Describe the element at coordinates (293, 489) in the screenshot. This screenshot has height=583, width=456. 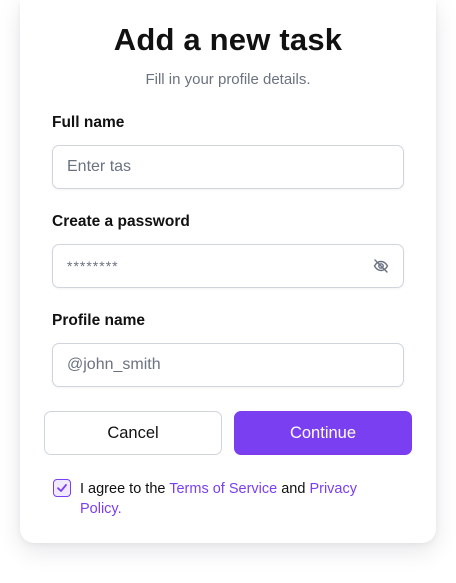
I see `agreement-middle: and` at that location.